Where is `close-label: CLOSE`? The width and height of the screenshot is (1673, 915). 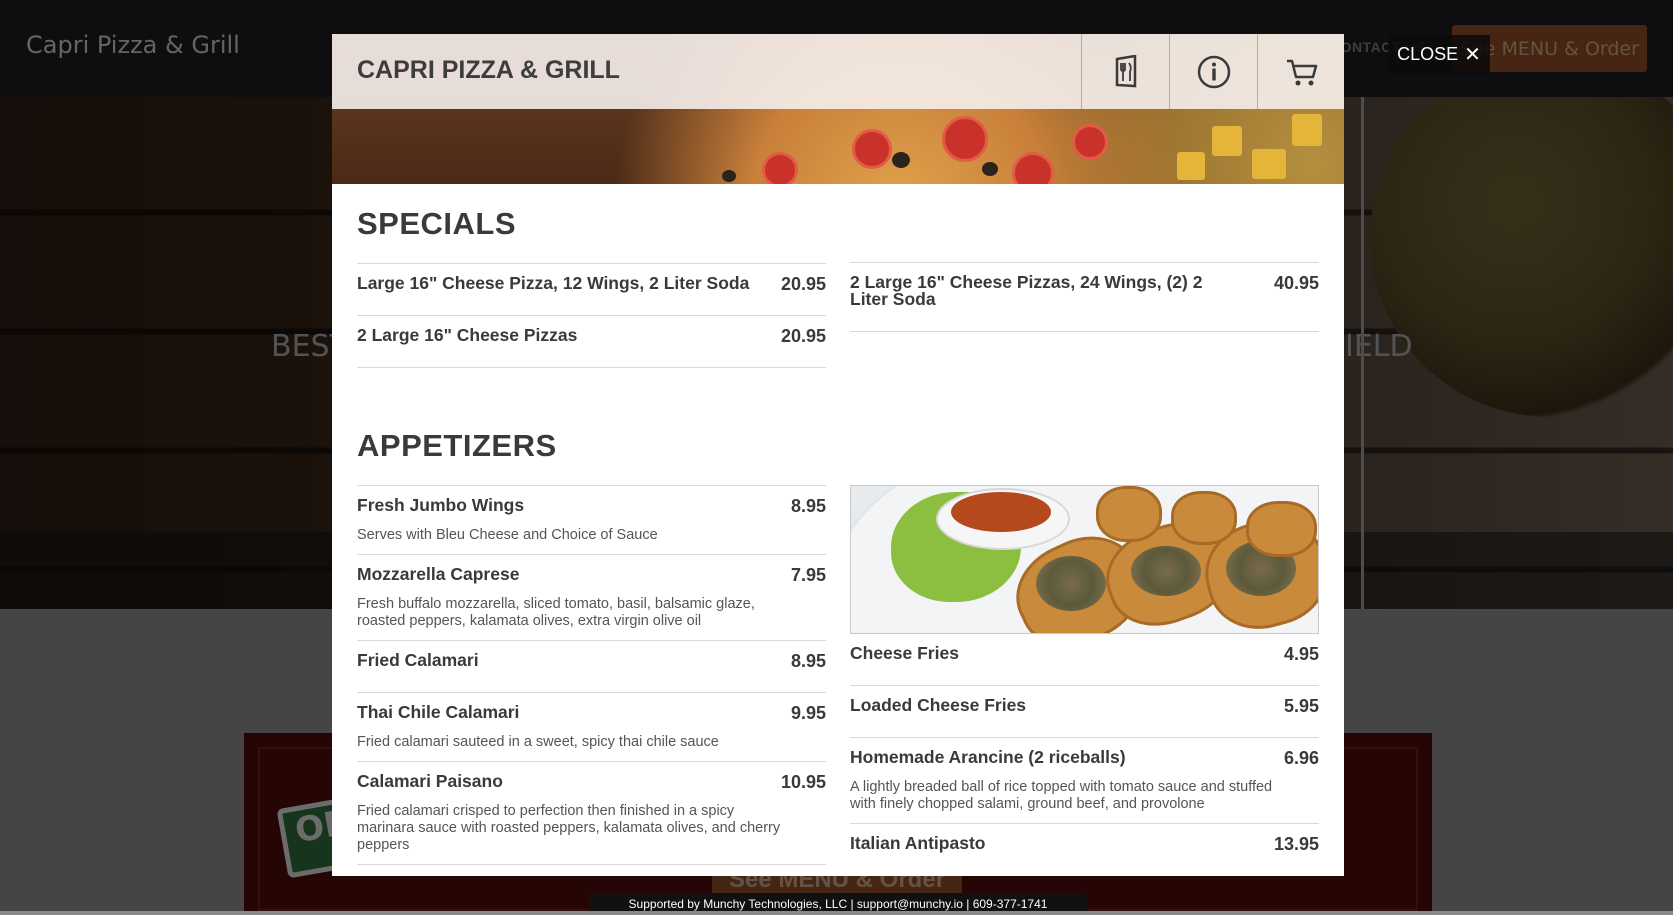 close-label: CLOSE is located at coordinates (1428, 54).